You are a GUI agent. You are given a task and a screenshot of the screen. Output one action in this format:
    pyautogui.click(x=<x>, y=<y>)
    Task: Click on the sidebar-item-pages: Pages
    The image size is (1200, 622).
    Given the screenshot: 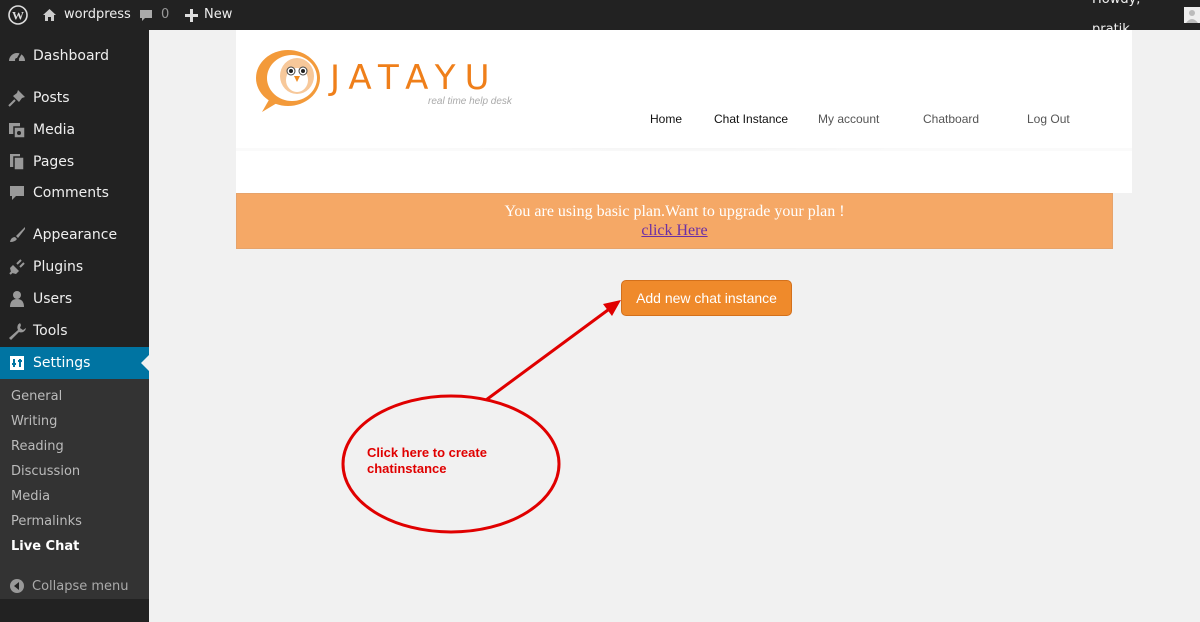 What is the action you would take?
    pyautogui.click(x=74, y=162)
    